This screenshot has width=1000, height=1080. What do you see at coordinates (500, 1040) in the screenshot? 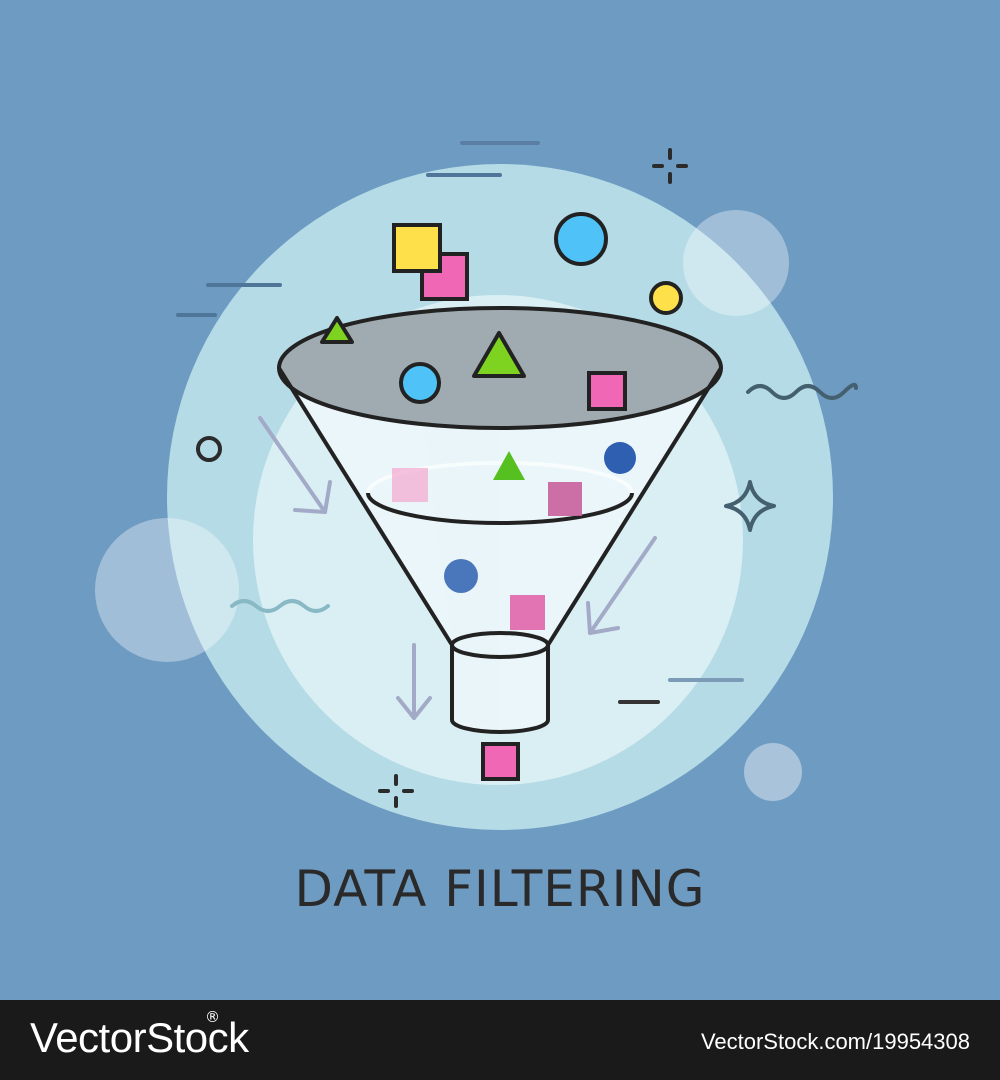
I see `watermark-bar: VectorStock ® VectorStock.com/19954308` at bounding box center [500, 1040].